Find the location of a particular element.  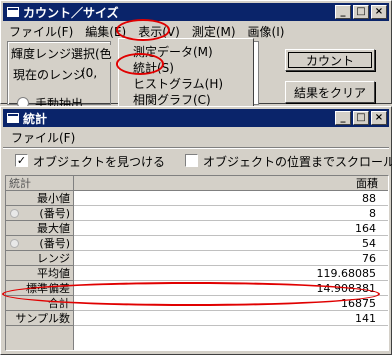

table-header-label: 統計 is located at coordinates (40, 183).